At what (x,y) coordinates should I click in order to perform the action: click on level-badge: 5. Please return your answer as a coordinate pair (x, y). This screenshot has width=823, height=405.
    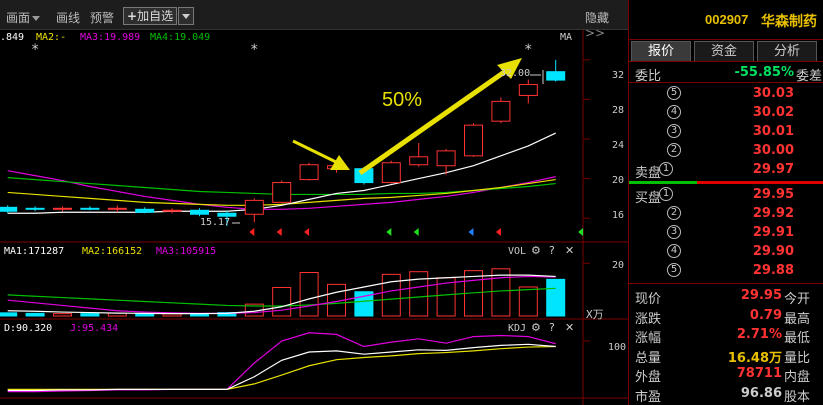
    Looking at the image, I should click on (674, 270).